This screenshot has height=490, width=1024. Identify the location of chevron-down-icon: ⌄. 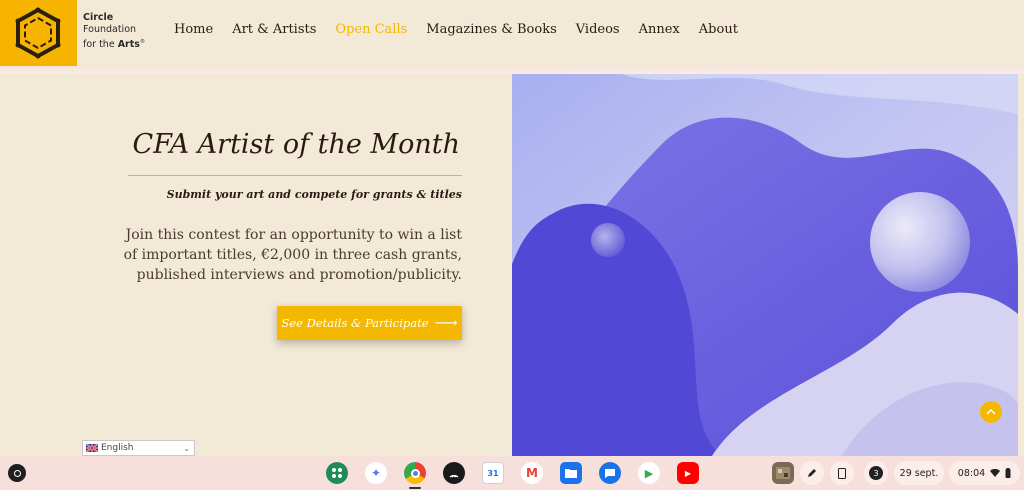
(186, 448).